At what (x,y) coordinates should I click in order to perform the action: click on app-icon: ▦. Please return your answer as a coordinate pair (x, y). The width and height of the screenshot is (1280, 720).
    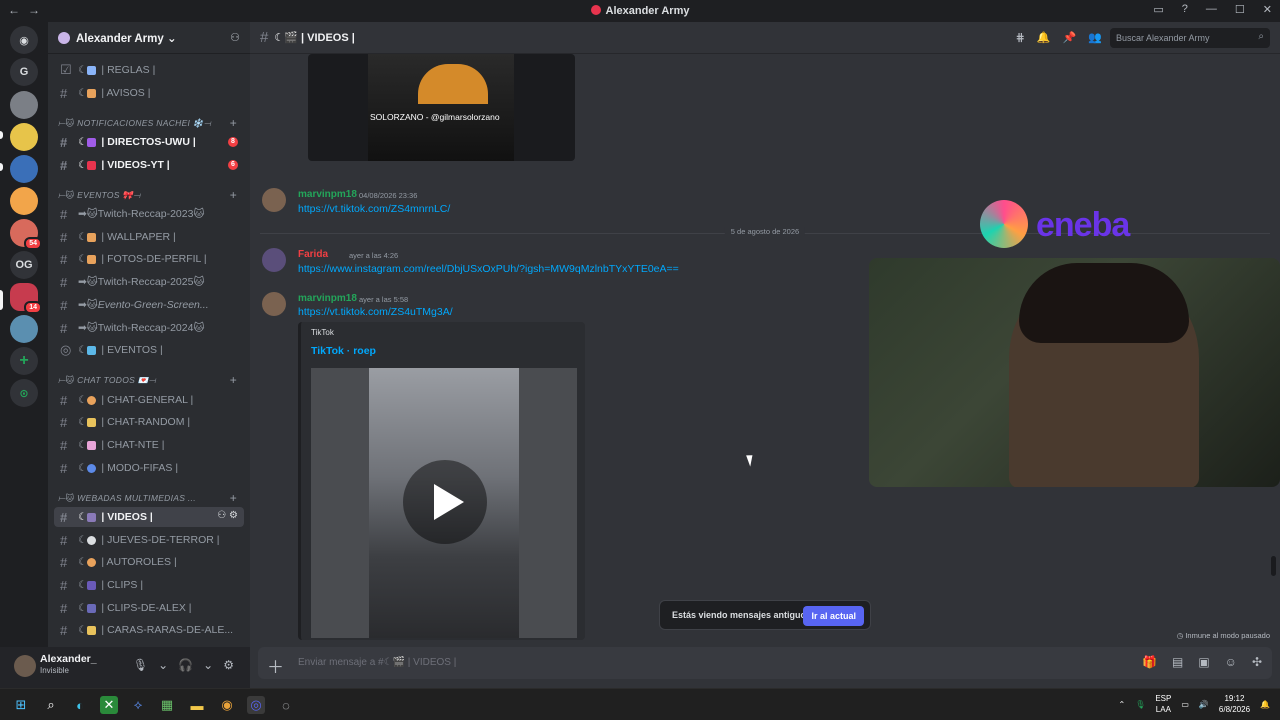
    Looking at the image, I should click on (167, 705).